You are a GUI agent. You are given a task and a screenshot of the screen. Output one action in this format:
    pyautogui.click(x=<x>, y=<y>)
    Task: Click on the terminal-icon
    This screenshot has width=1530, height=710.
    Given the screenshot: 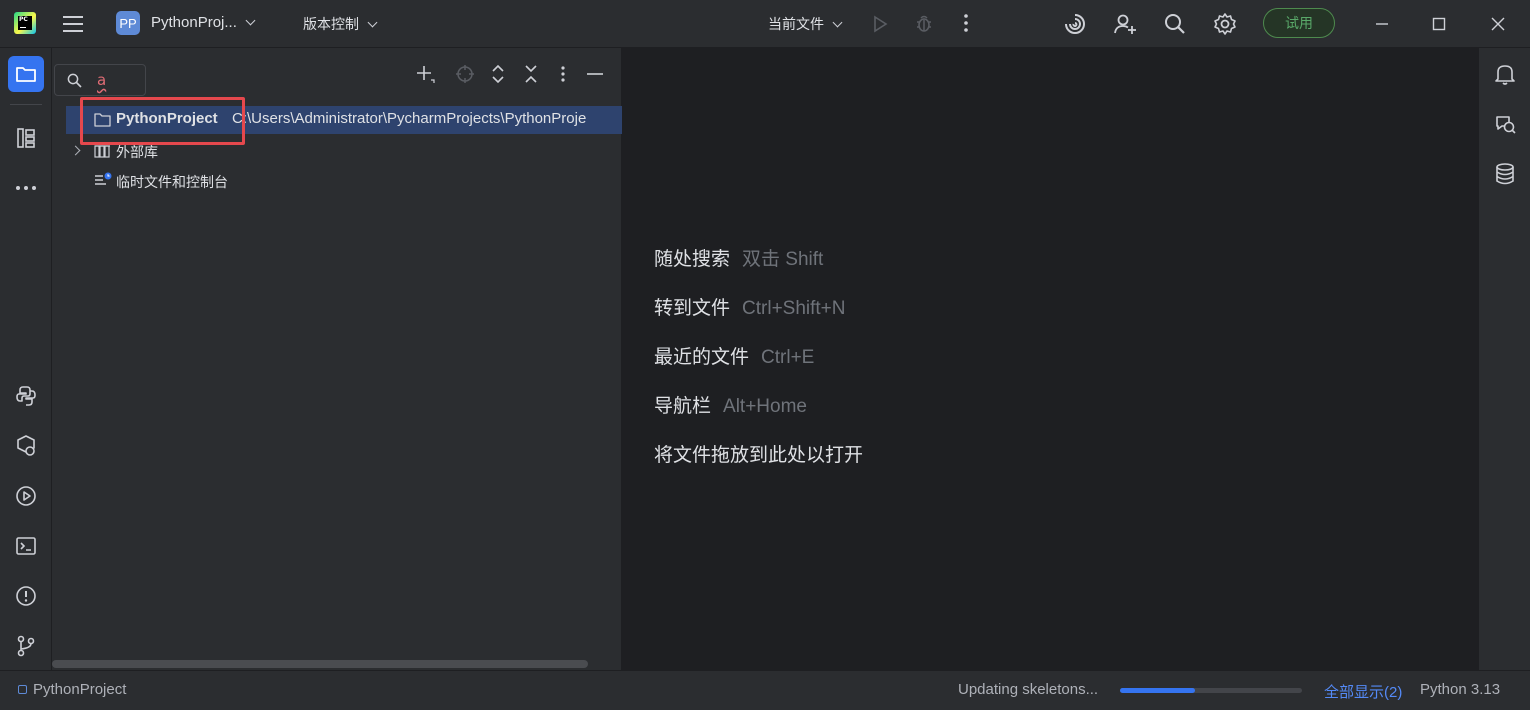 What is the action you would take?
    pyautogui.click(x=26, y=546)
    